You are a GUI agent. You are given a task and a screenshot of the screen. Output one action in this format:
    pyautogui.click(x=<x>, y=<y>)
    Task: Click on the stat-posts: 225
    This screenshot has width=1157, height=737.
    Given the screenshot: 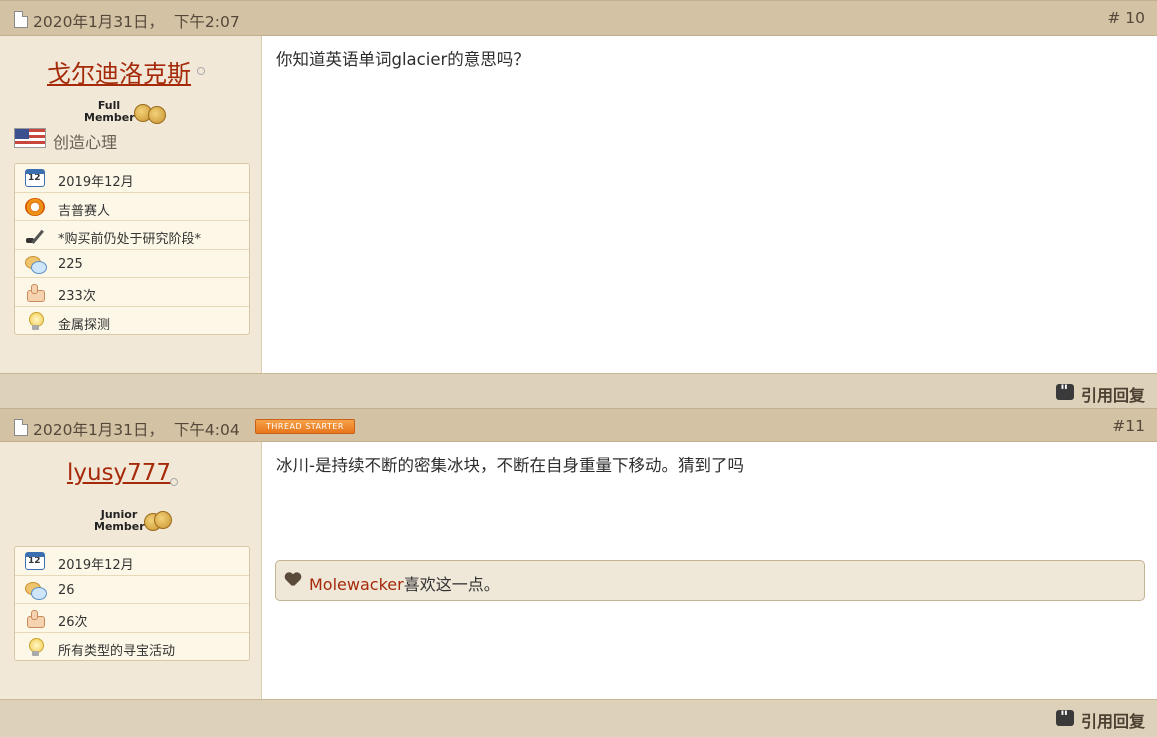 What is the action you would take?
    pyautogui.click(x=132, y=264)
    